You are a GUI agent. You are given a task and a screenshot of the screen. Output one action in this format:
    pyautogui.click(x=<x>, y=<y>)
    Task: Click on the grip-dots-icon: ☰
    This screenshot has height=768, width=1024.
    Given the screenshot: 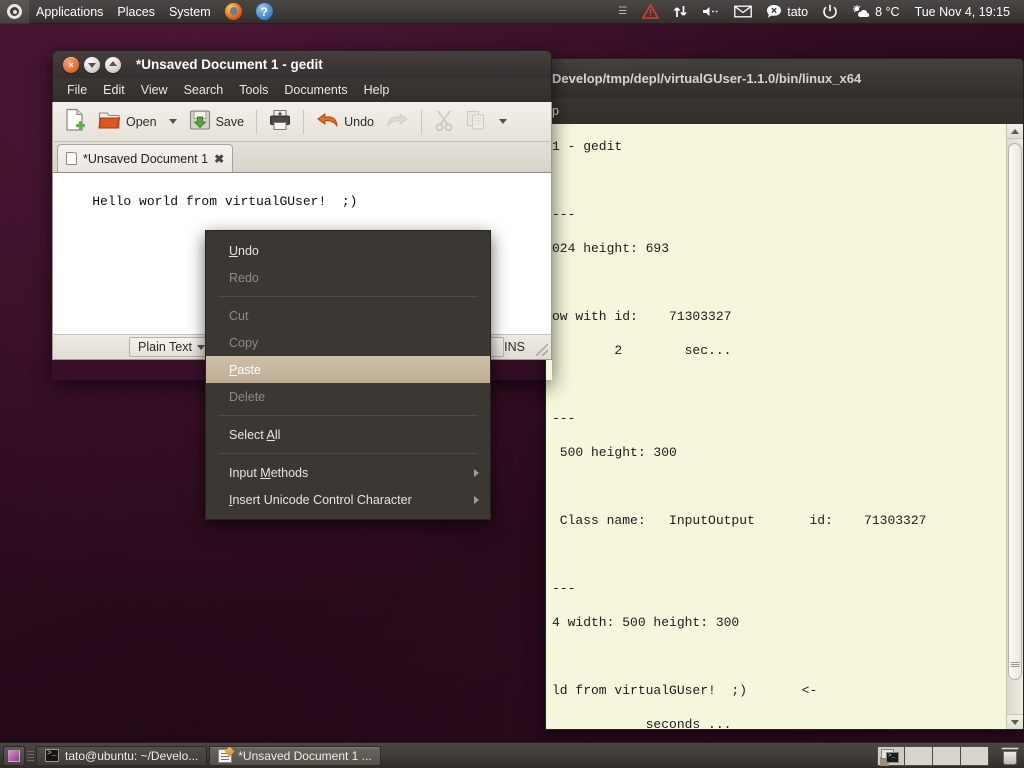 What is the action you would take?
    pyautogui.click(x=623, y=11)
    